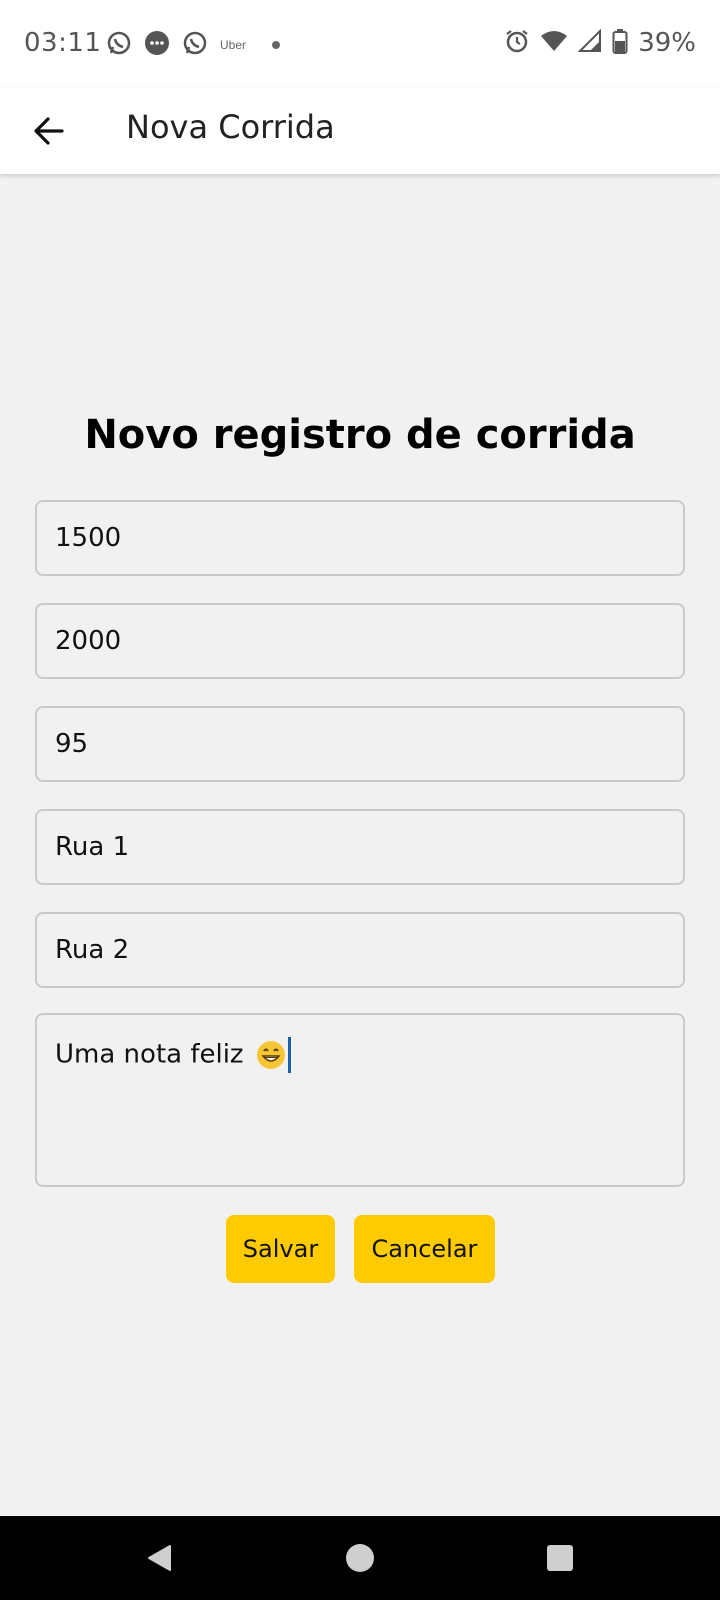  Describe the element at coordinates (424, 1249) in the screenshot. I see `cancel-button: Cancelar` at that location.